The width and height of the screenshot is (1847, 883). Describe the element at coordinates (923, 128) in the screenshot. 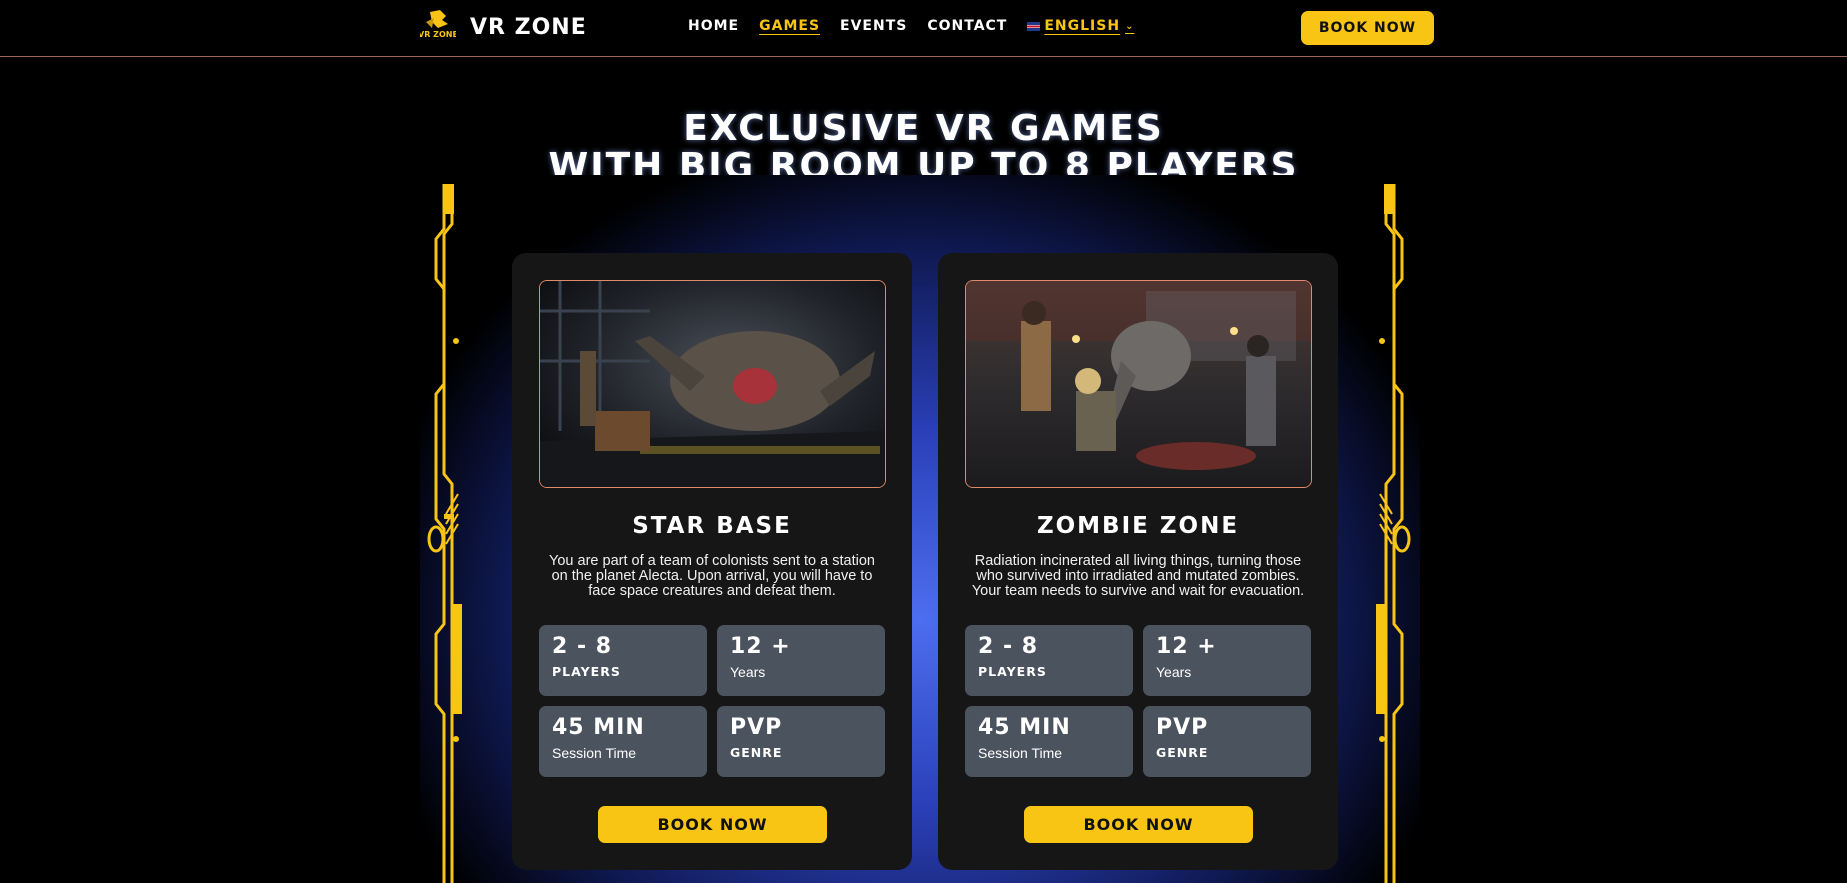

I see `title-line-1: EXCLUSIVE VR GAMES` at that location.